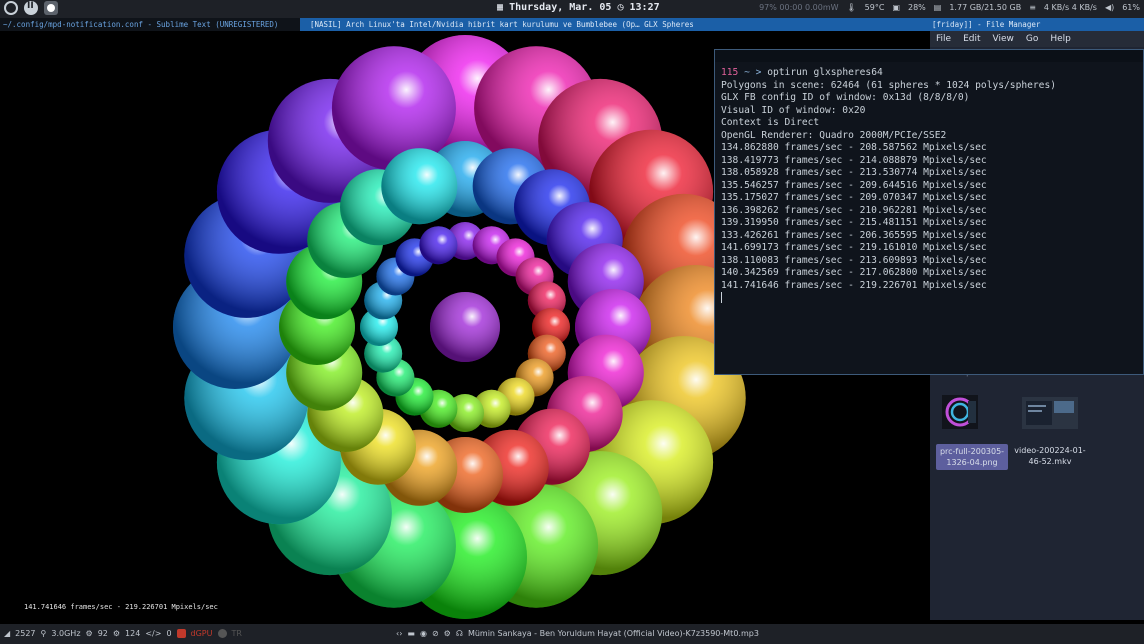 The height and width of the screenshot is (644, 1144). I want to click on headphones-icon: ☊, so click(459, 633).